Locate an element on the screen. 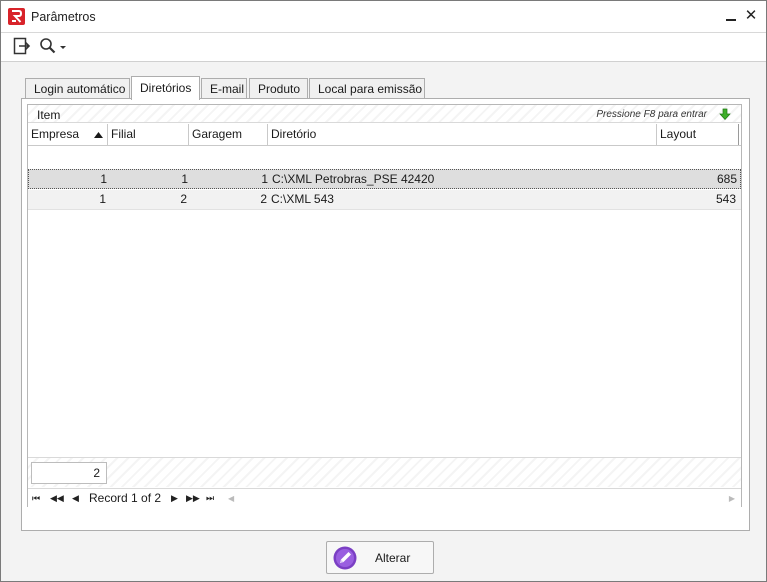 Image resolution: width=767 pixels, height=582 pixels. record-count-summary: 2 is located at coordinates (69, 473).